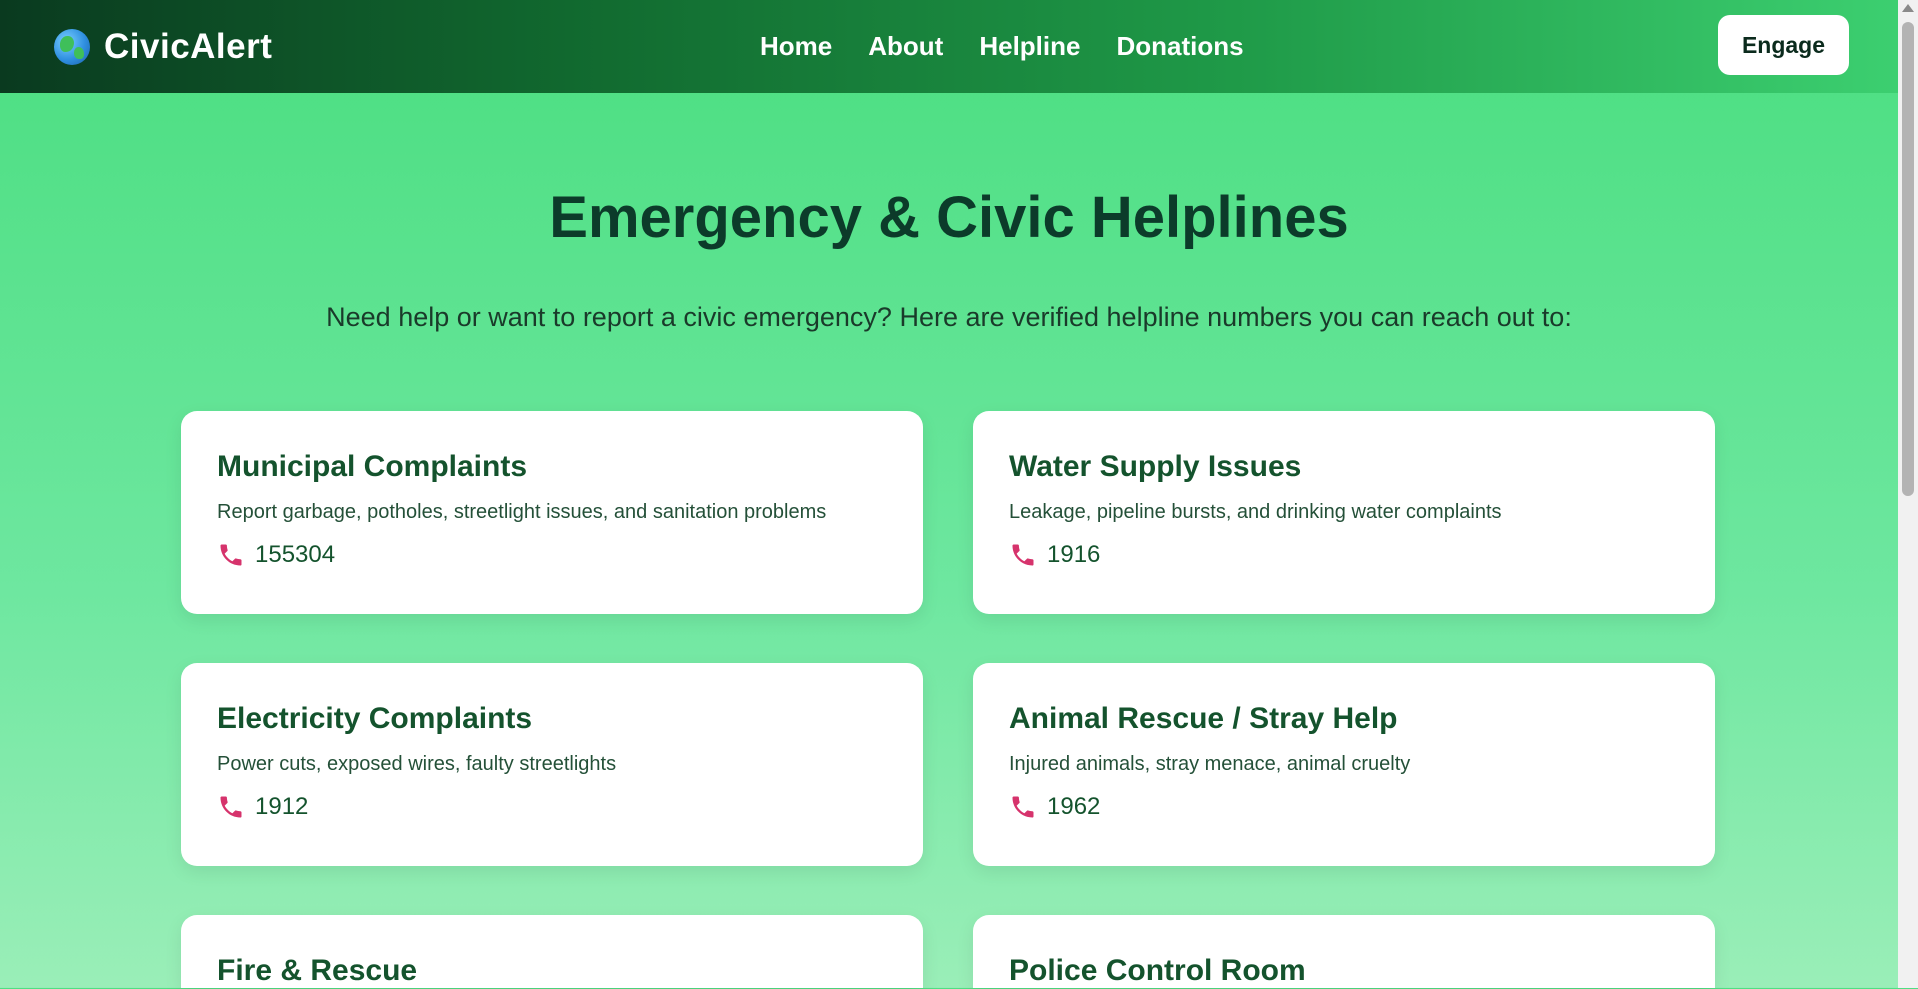 The height and width of the screenshot is (989, 1918). Describe the element at coordinates (282, 806) in the screenshot. I see `phone-number: 1912` at that location.